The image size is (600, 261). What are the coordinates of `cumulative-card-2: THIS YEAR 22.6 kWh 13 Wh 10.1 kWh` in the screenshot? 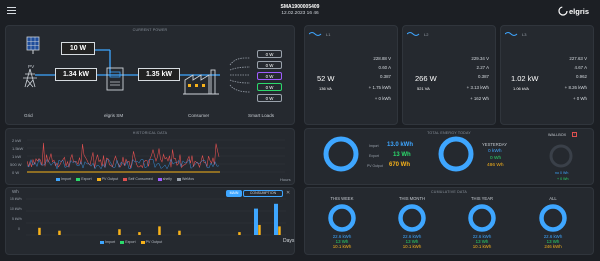 It's located at (482, 222).